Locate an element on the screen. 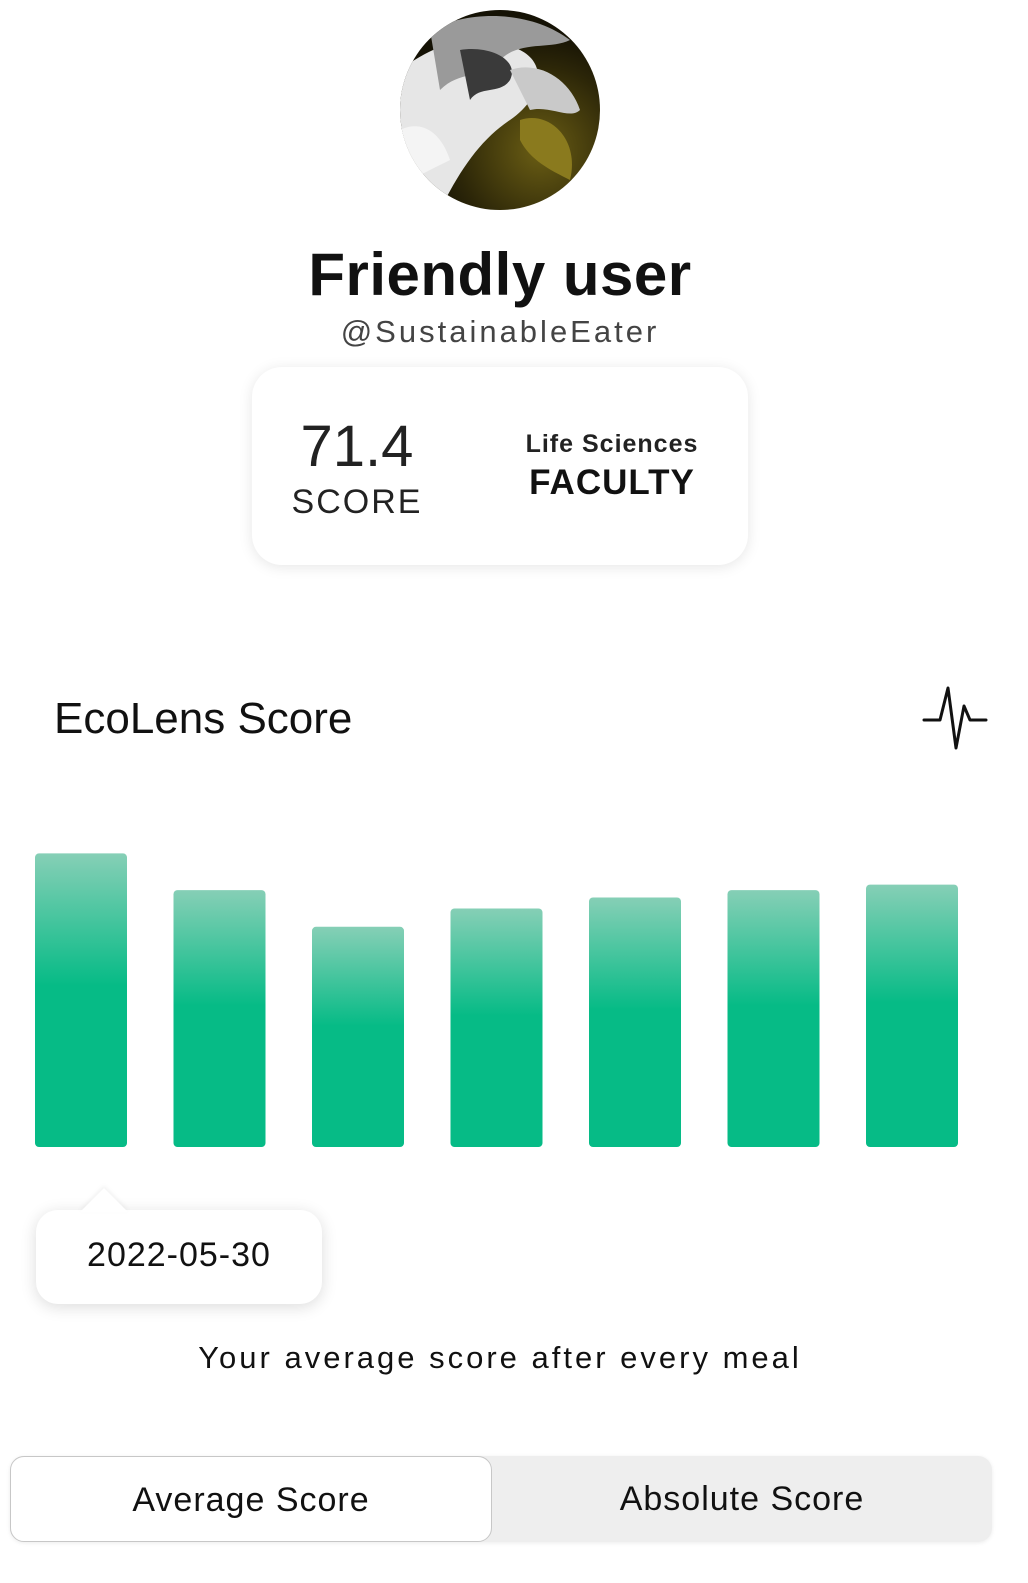 Image resolution: width=1028 pixels, height=1583 pixels. score-type-toggle: Average Score Absolute Score is located at coordinates (501, 1499).